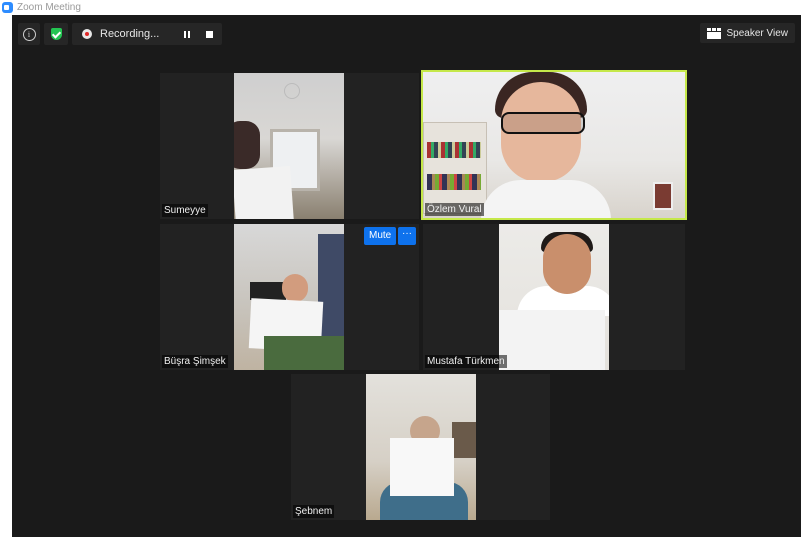  What do you see at coordinates (87, 34) in the screenshot?
I see `record-icon` at bounding box center [87, 34].